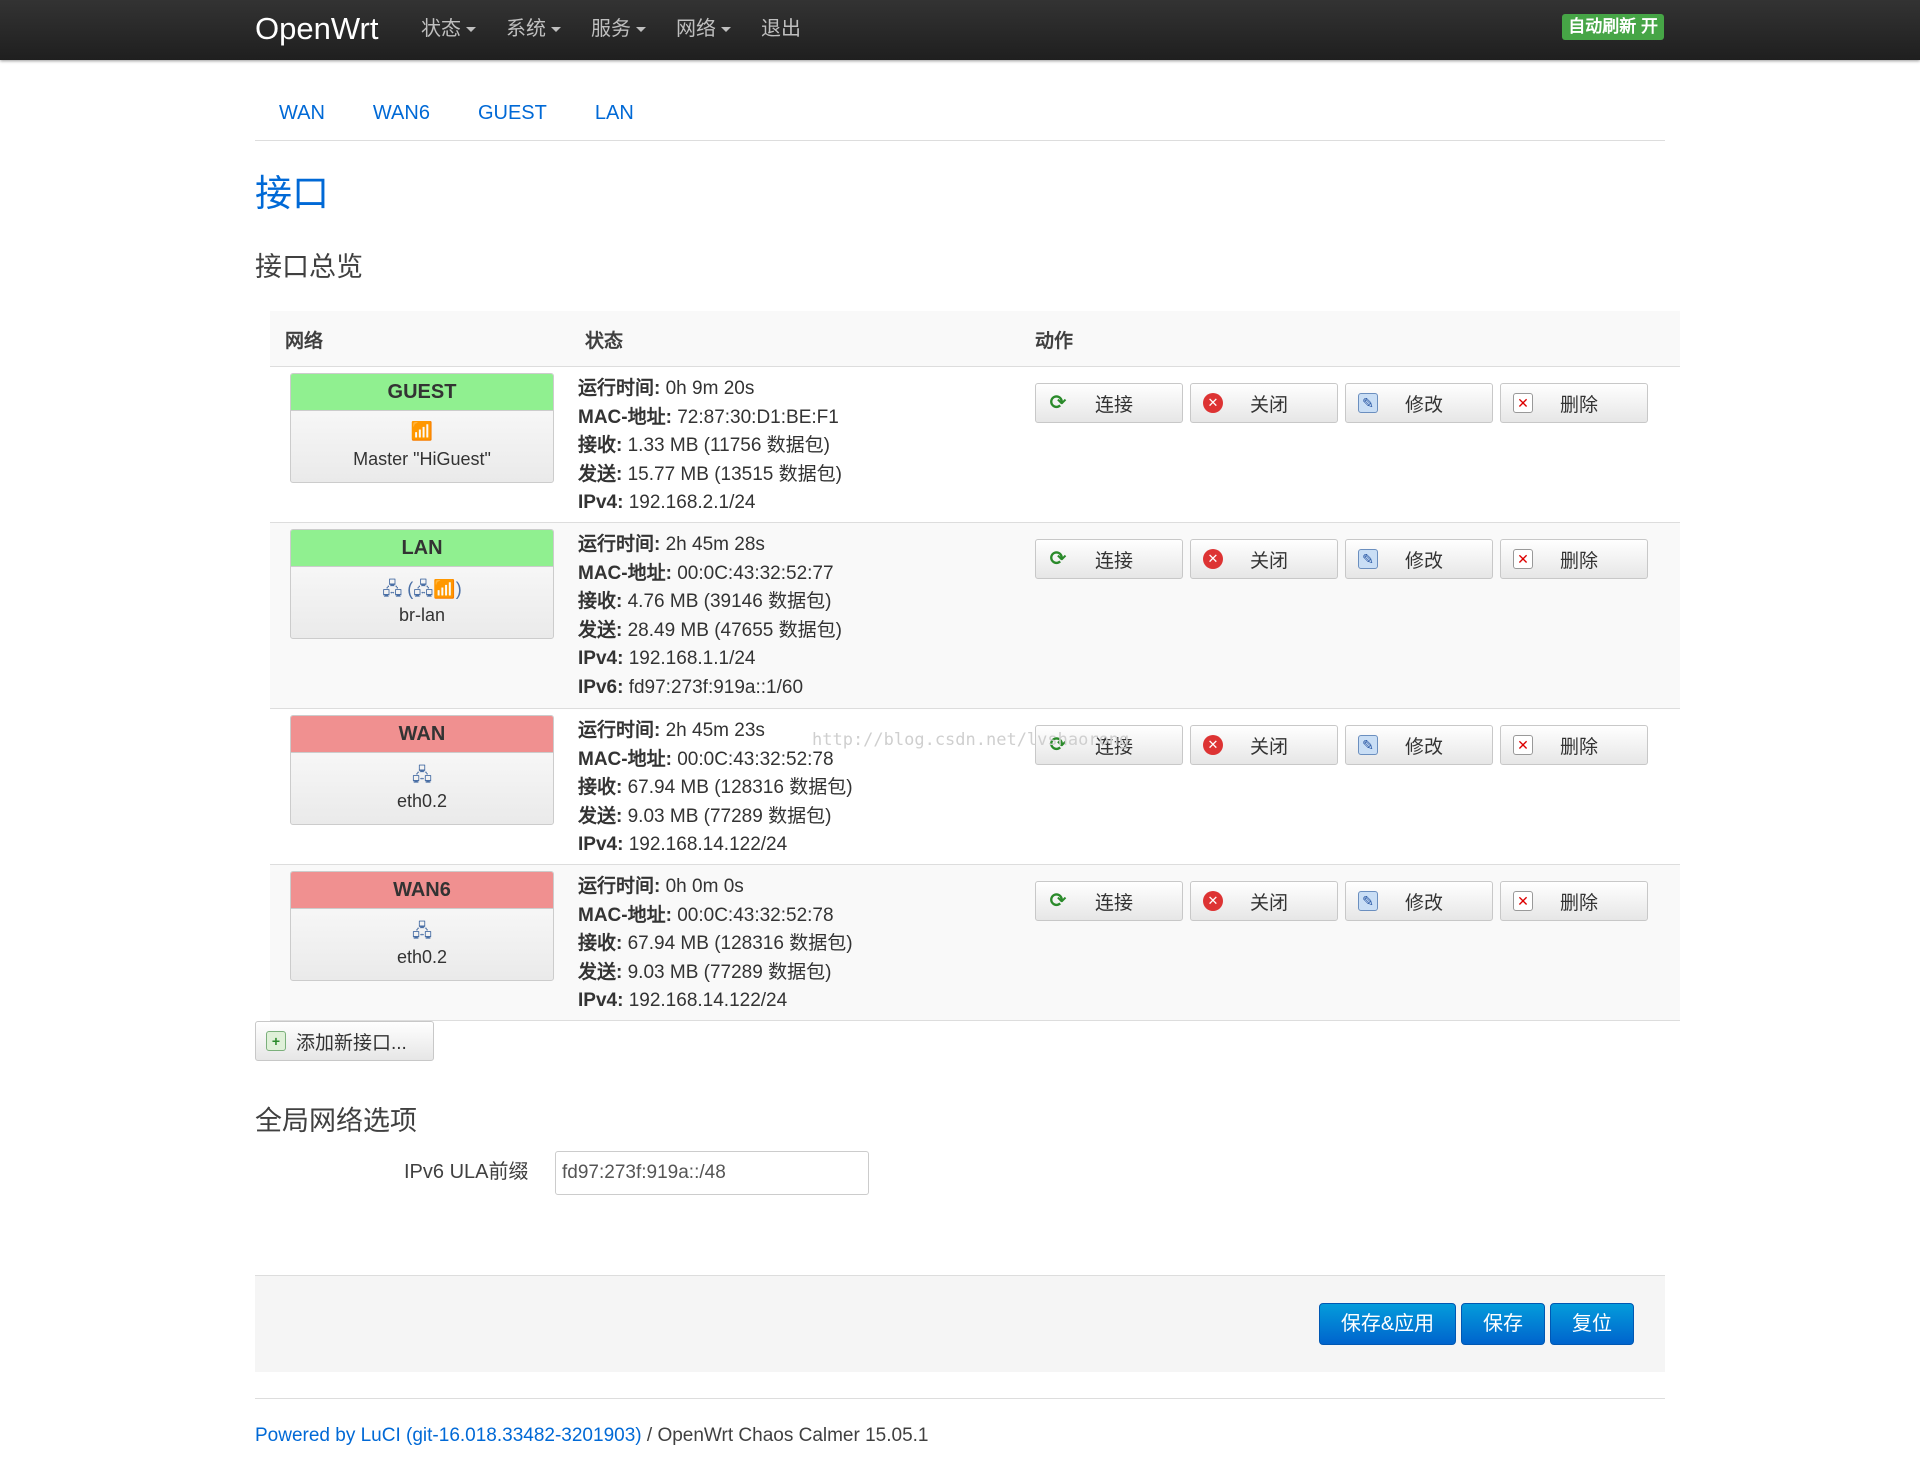 The height and width of the screenshot is (1459, 1920). I want to click on section-title-overview: 接口总览, so click(309, 267).